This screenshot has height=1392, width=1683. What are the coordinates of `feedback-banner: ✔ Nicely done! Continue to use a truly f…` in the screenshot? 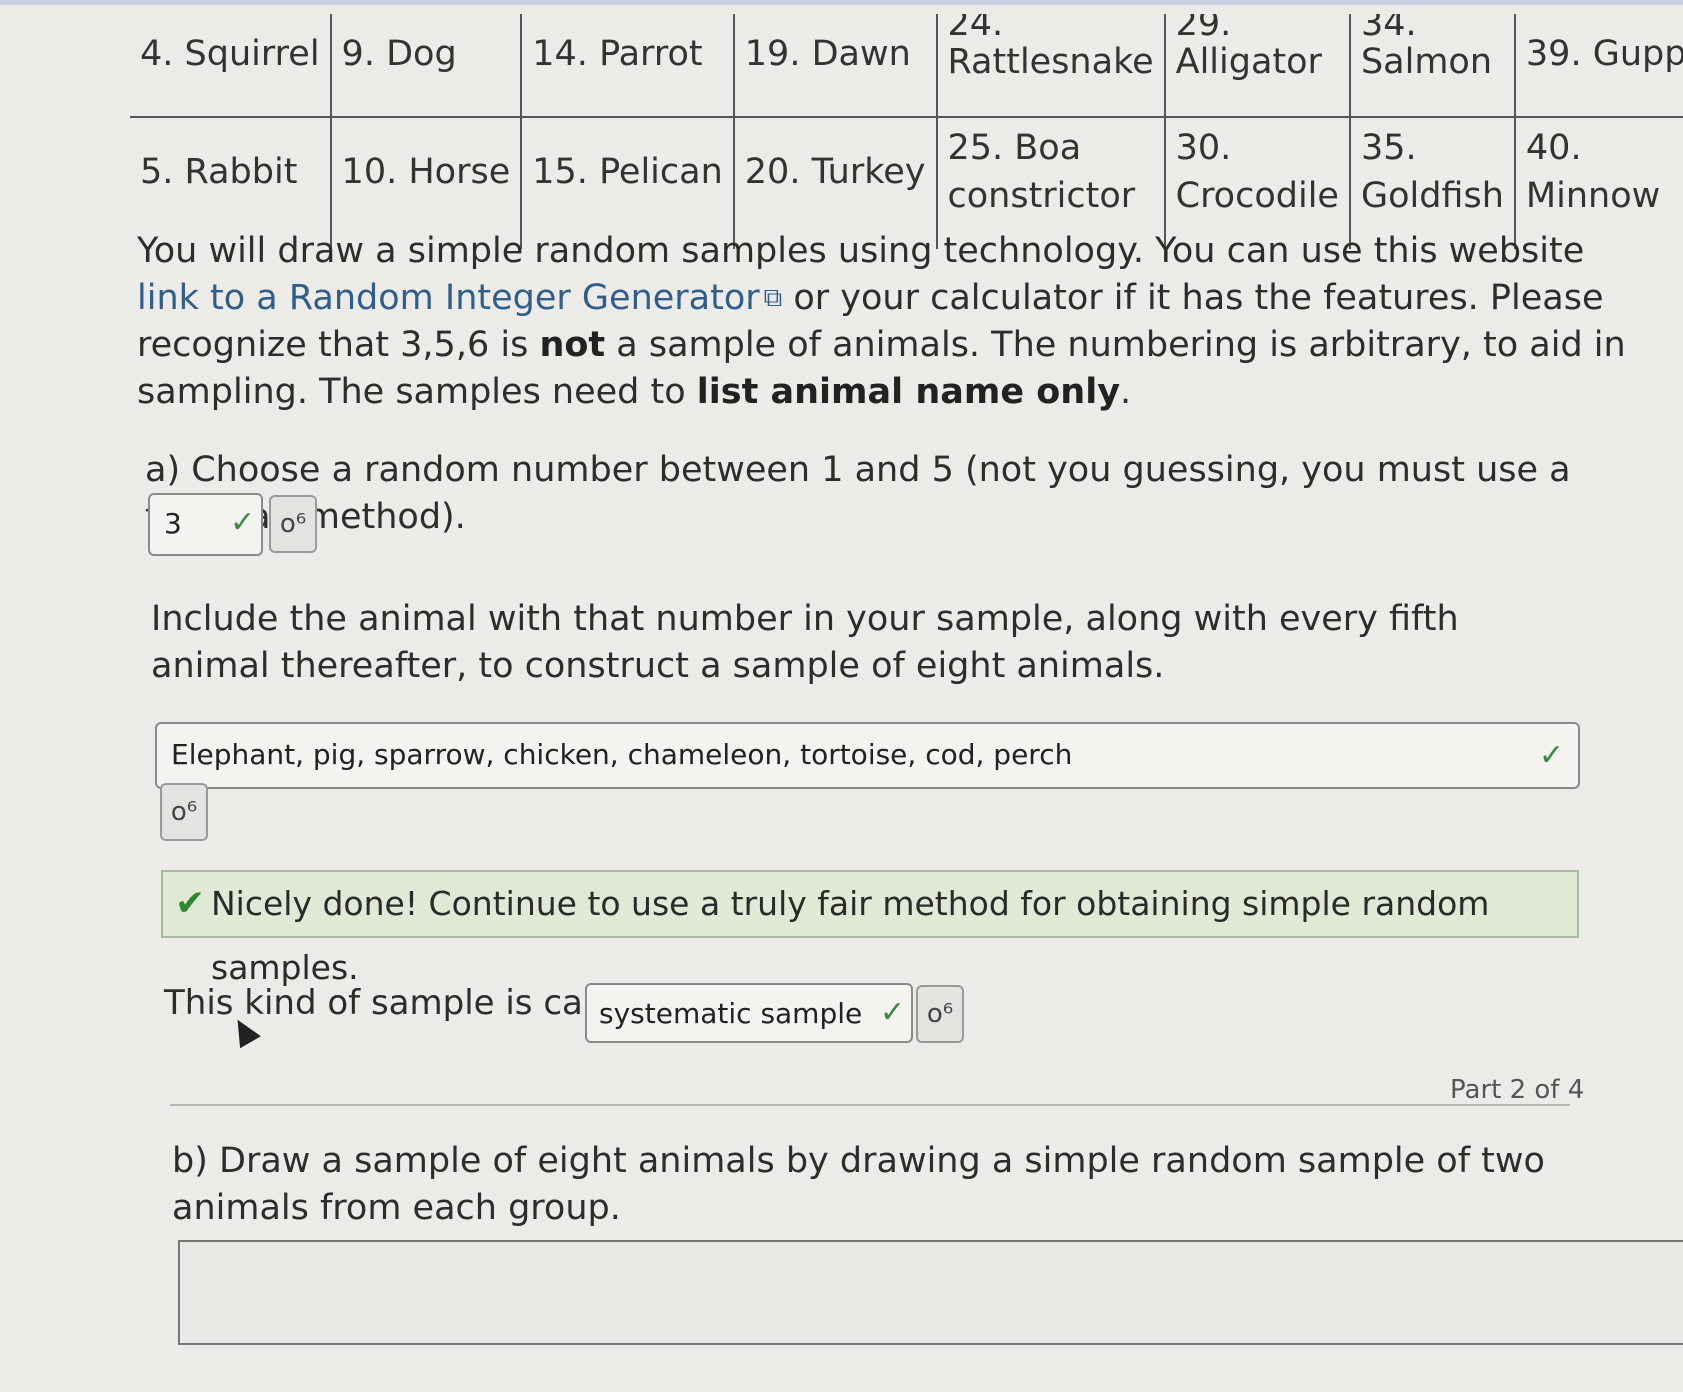 It's located at (870, 928).